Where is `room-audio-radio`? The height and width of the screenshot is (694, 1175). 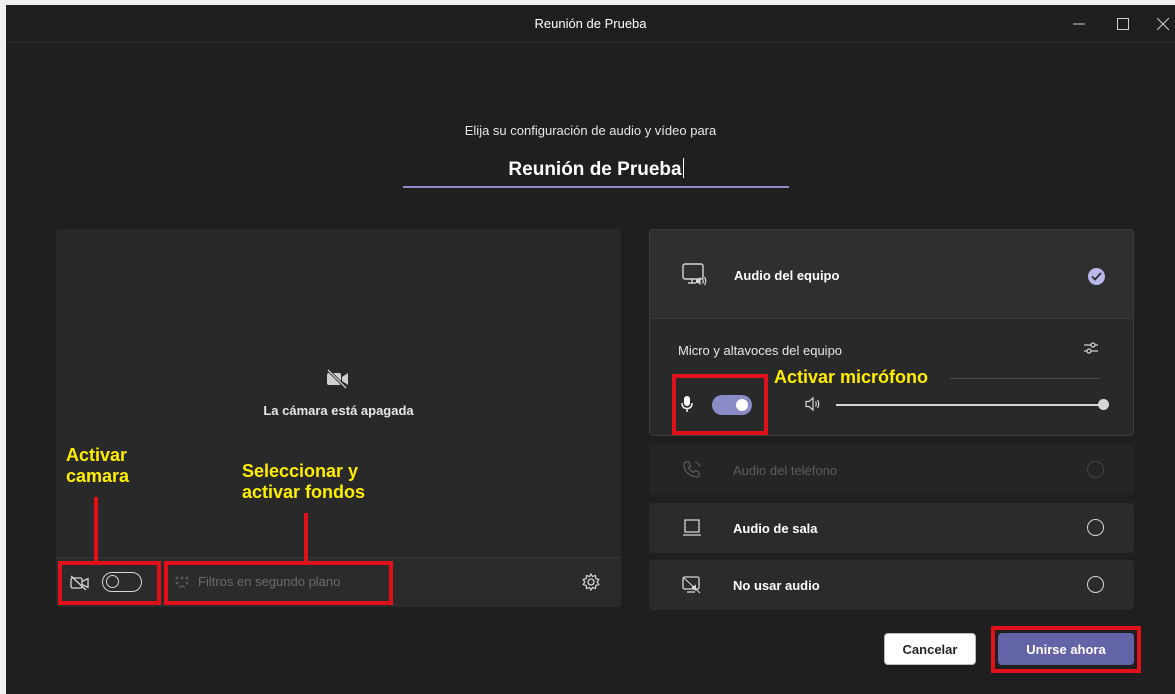 room-audio-radio is located at coordinates (1095, 527).